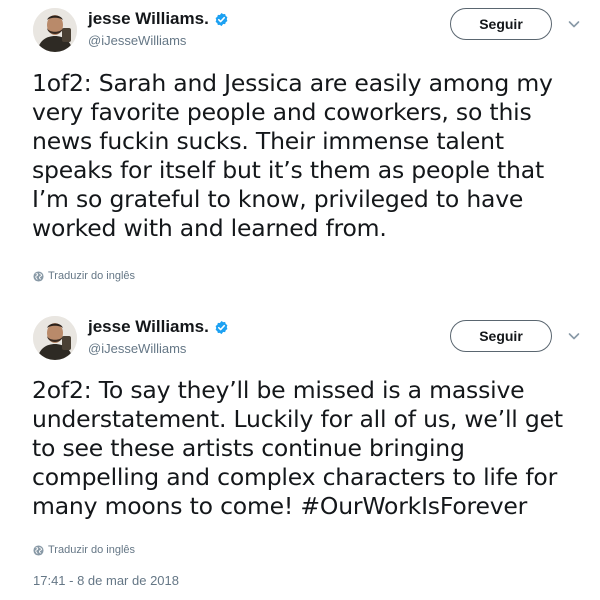 This screenshot has height=600, width=600. I want to click on tweet-text-line: news fuckin sucks. Their immense talent, so click(268, 141).